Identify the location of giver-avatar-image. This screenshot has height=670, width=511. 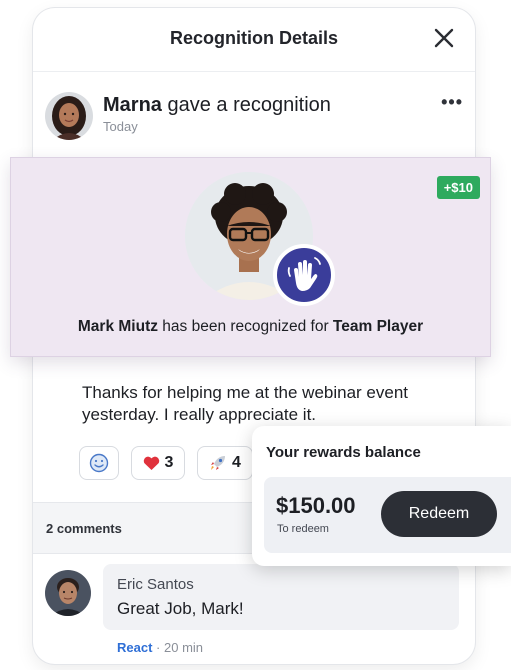
(69, 116).